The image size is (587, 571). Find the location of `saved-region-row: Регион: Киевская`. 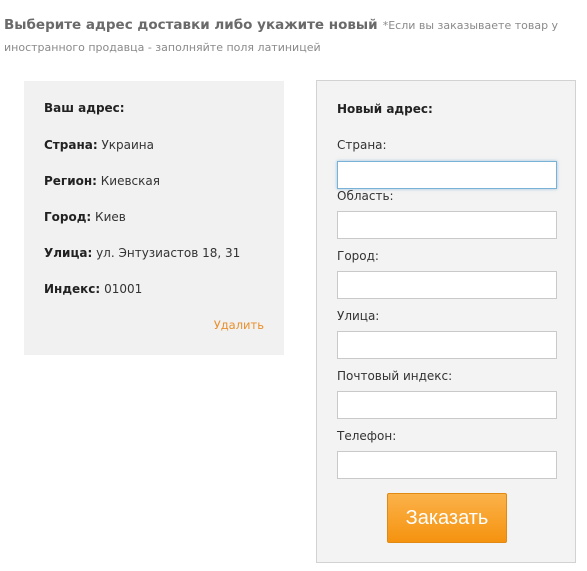

saved-region-row: Регион: Киевская is located at coordinates (102, 181).